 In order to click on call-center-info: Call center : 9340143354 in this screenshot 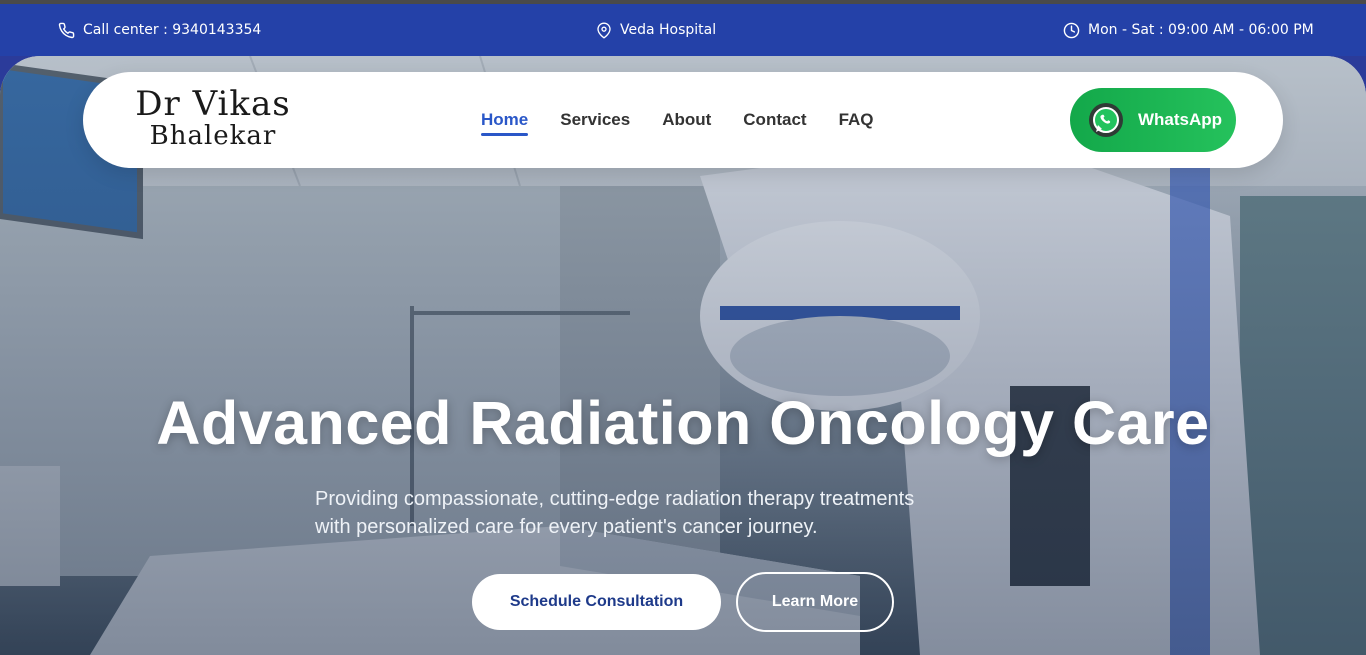, I will do `click(159, 30)`.